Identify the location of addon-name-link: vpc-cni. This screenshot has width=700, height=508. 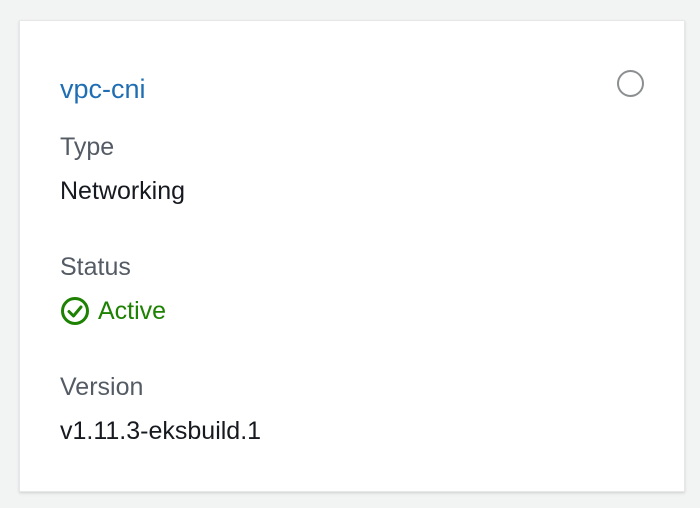
(103, 89).